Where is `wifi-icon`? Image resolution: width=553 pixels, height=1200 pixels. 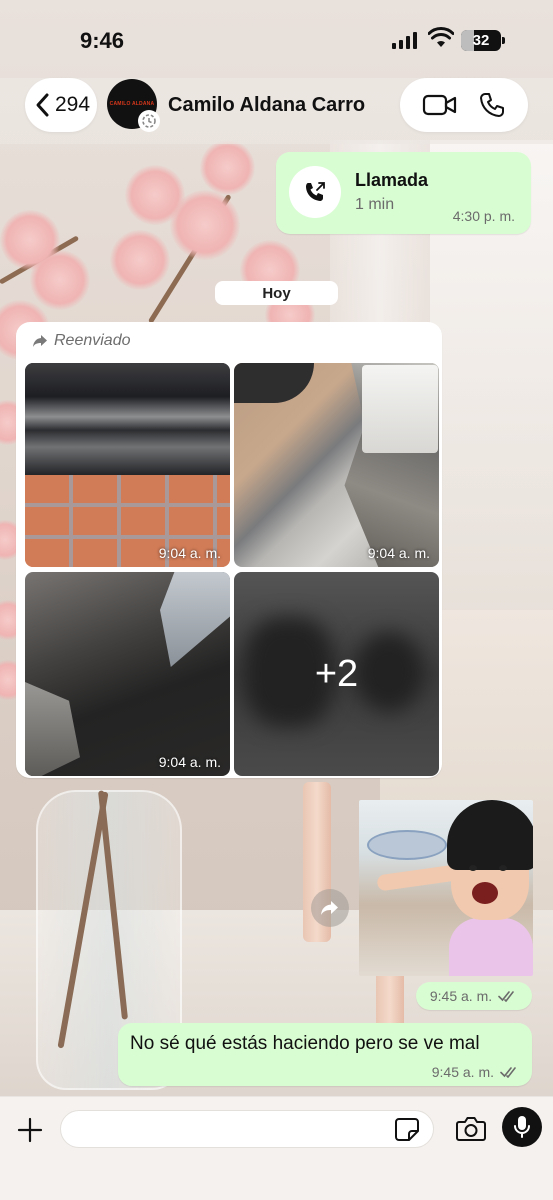 wifi-icon is located at coordinates (441, 37).